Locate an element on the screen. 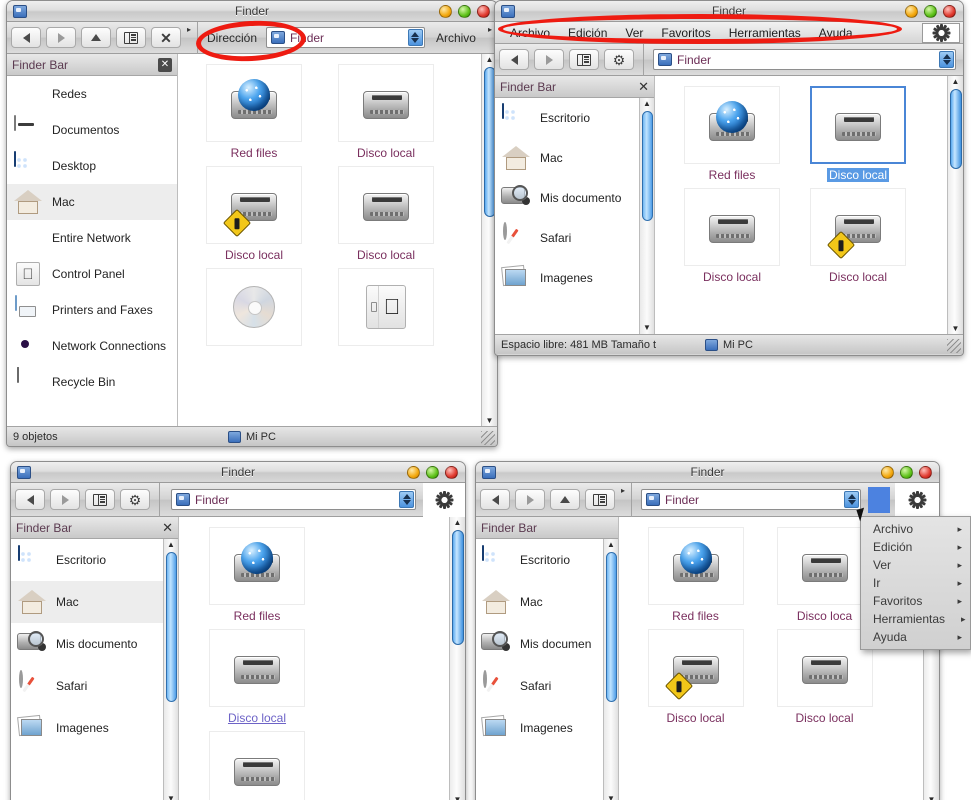 The width and height of the screenshot is (971, 800). menu-edicion: Edición is located at coordinates (587, 33).